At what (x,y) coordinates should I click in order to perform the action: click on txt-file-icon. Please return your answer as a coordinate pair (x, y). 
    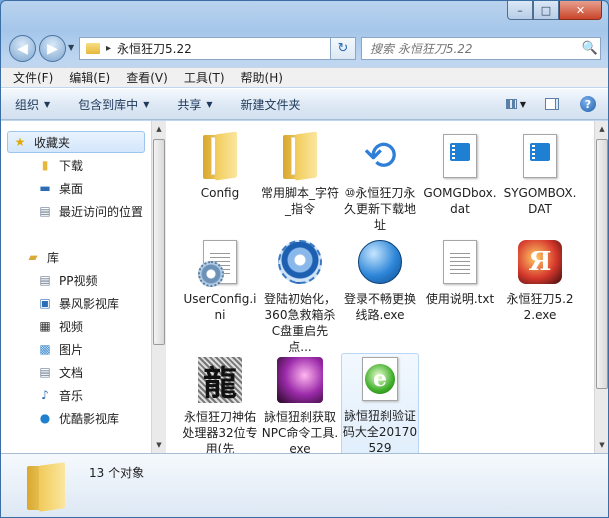
    Looking at the image, I should click on (460, 262).